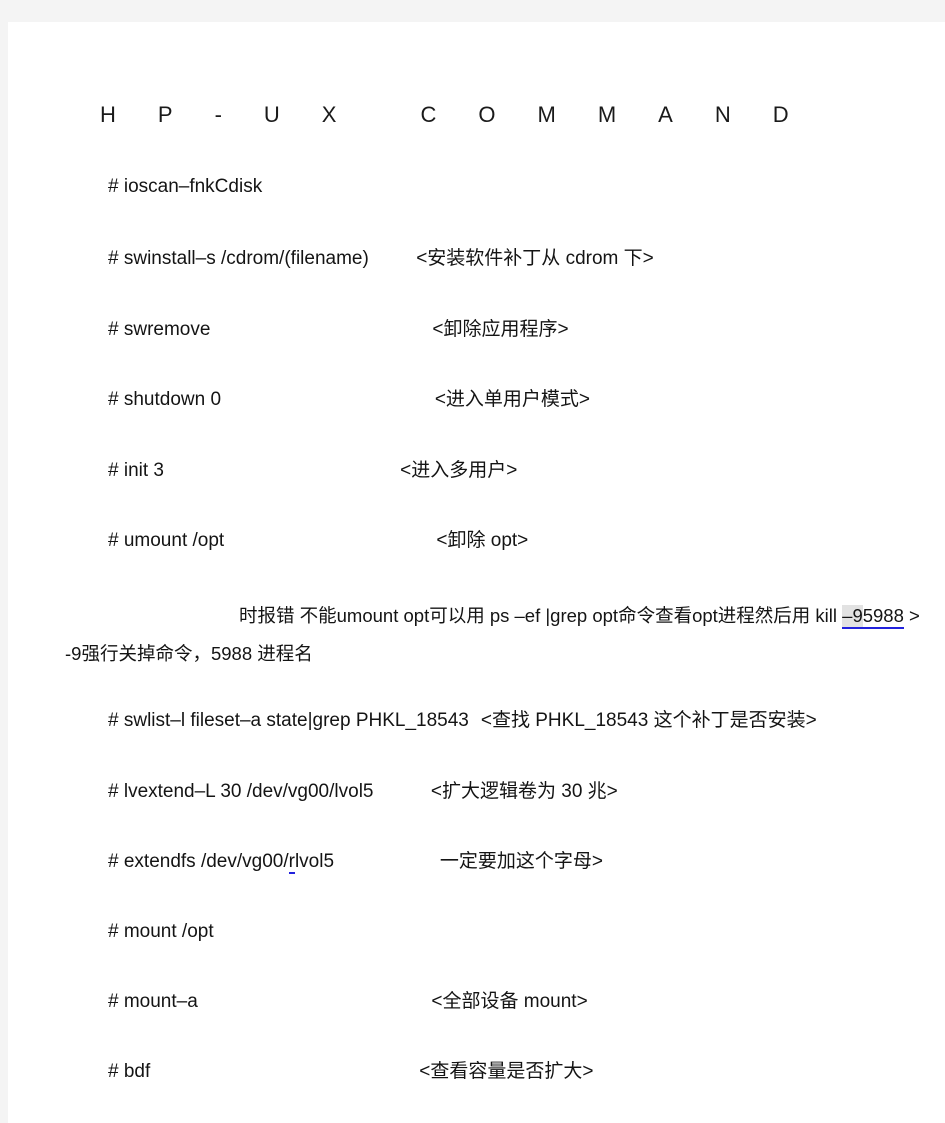  I want to click on title-letter: P, so click(165, 114).